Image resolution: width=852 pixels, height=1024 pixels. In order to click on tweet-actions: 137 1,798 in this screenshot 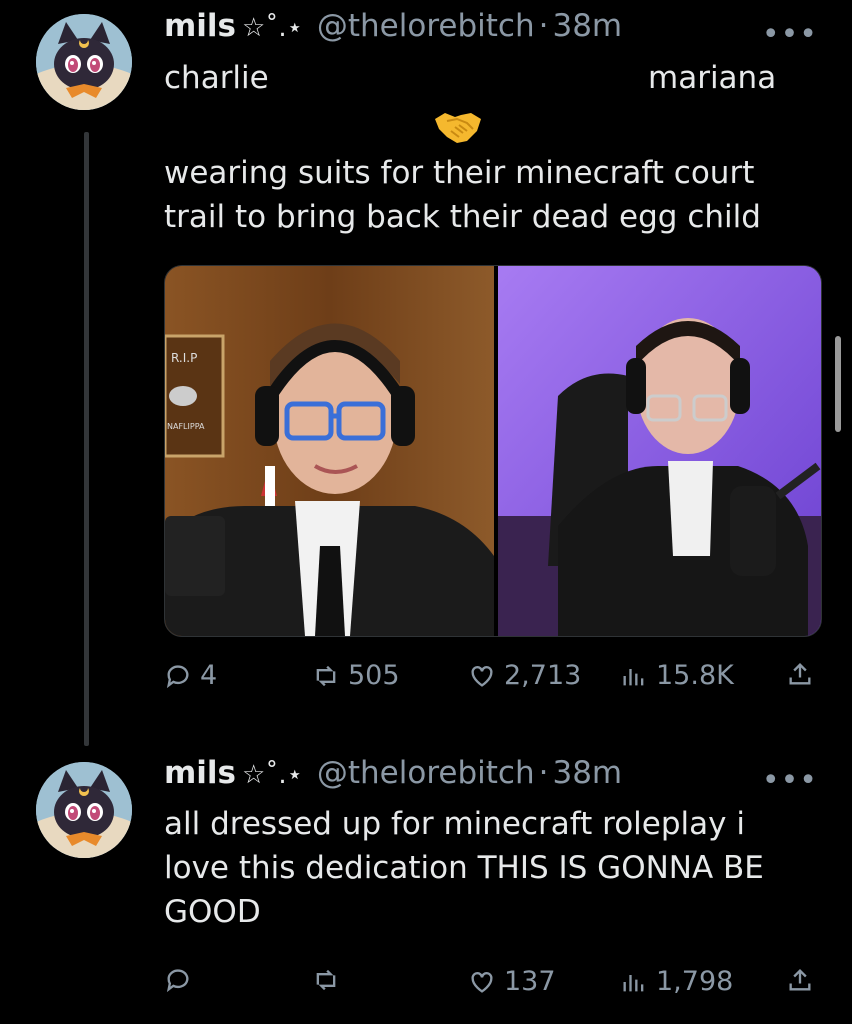, I will do `click(492, 986)`.